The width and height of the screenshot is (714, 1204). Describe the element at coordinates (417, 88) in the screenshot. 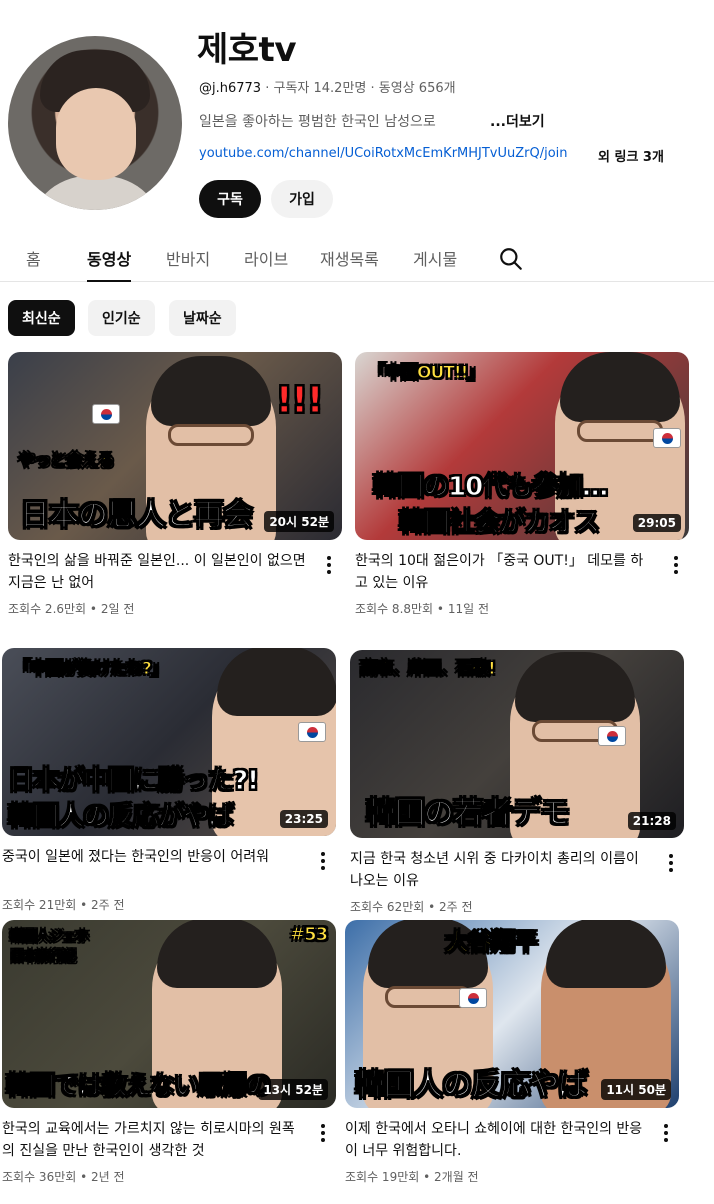

I see `video-count: 동영상 656개` at that location.